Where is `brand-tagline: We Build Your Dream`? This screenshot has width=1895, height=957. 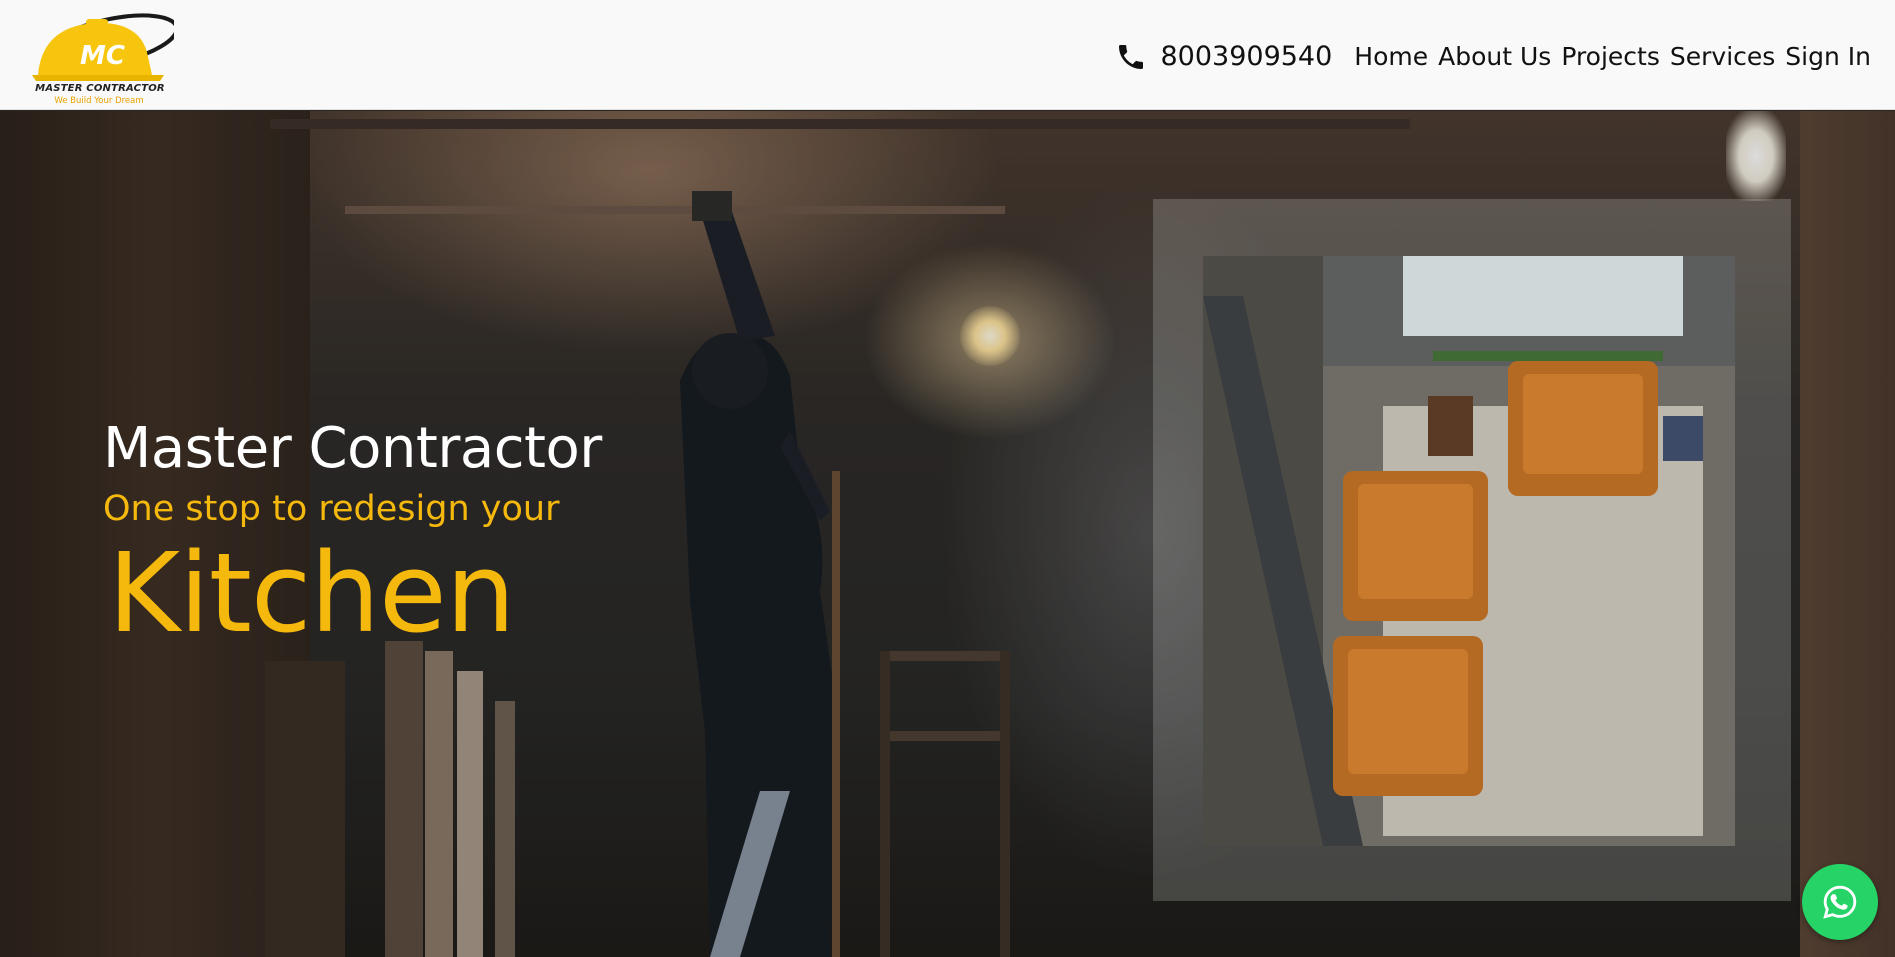
brand-tagline: We Build Your Dream is located at coordinates (99, 100).